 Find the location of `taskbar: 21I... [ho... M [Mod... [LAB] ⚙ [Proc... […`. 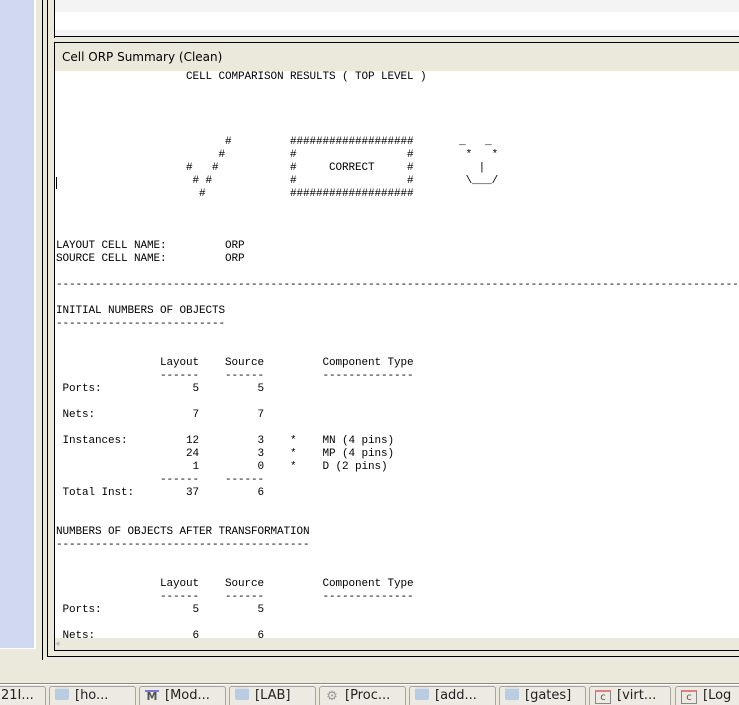

taskbar: 21I... [ho... M [Mod... [LAB] ⚙ [Proc... [… is located at coordinates (369, 695).